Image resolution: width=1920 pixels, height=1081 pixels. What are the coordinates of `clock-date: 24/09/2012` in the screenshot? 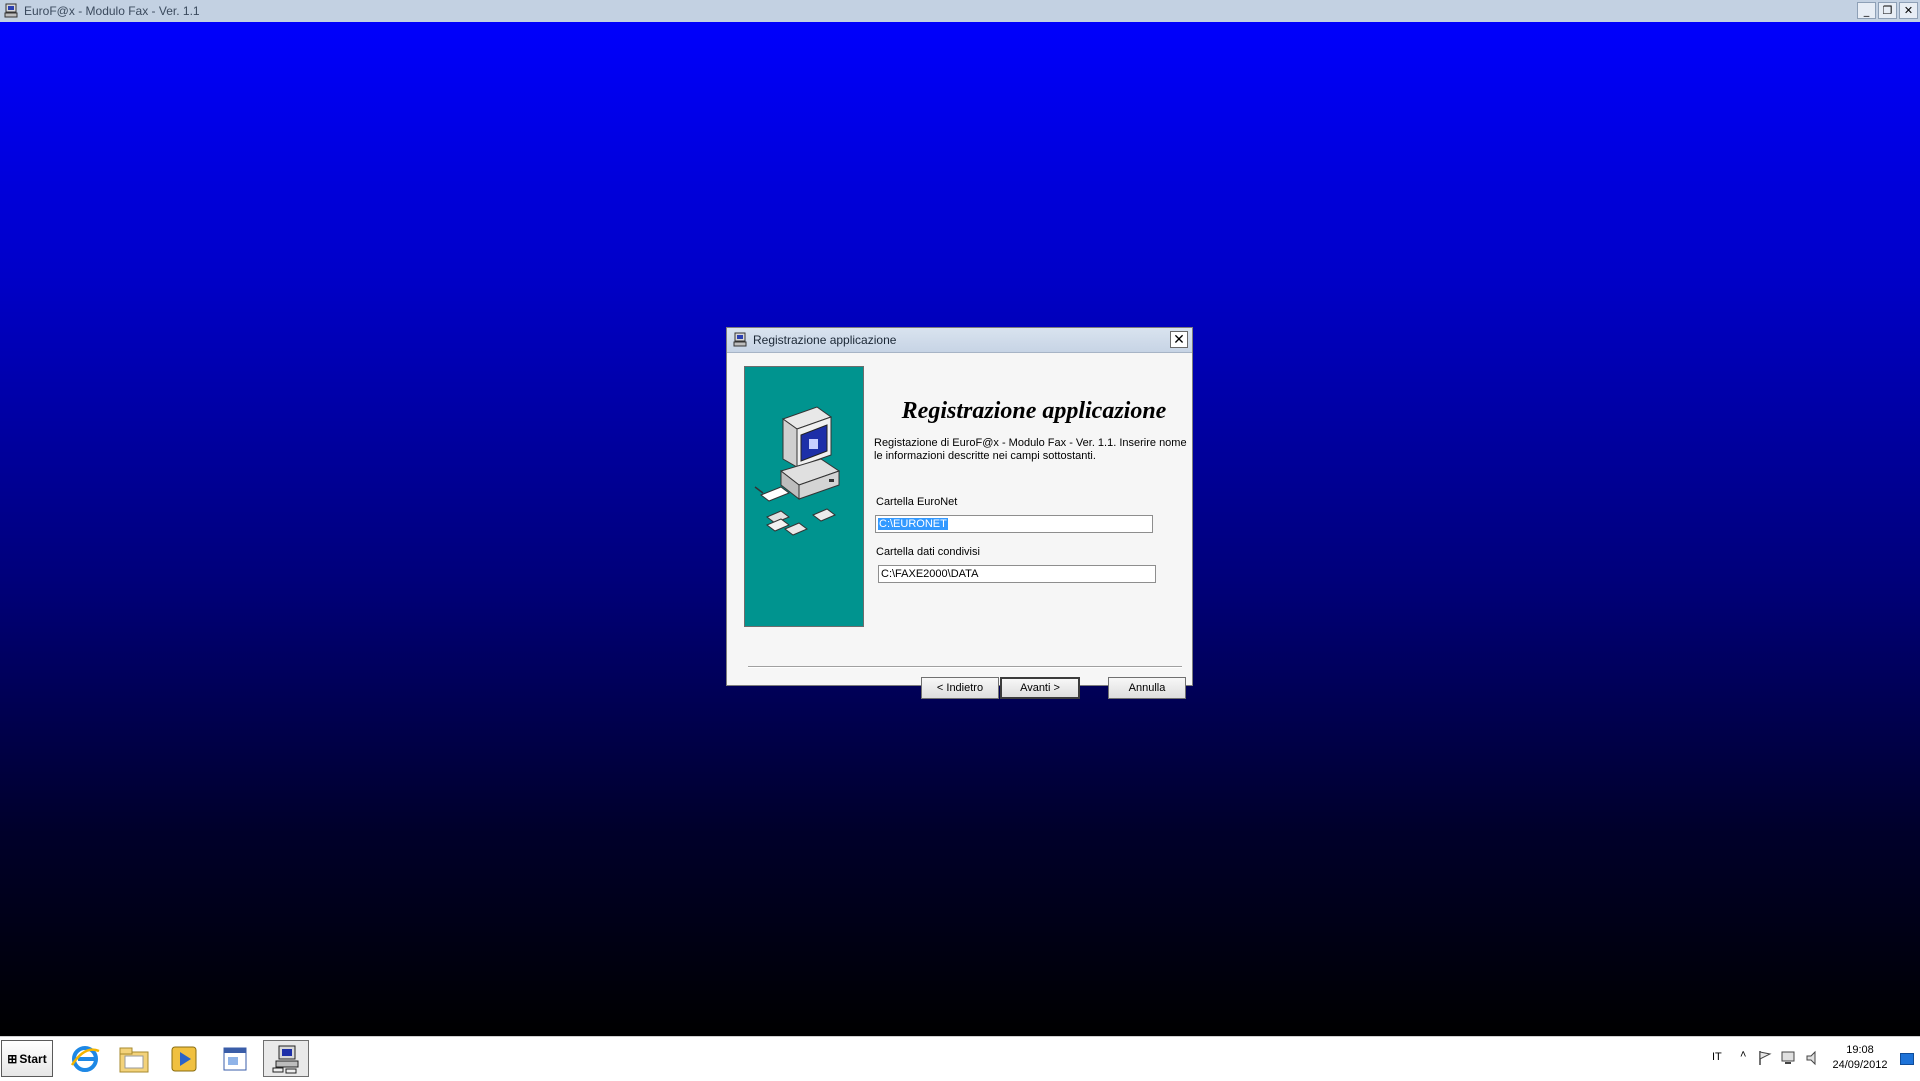 It's located at (1860, 1065).